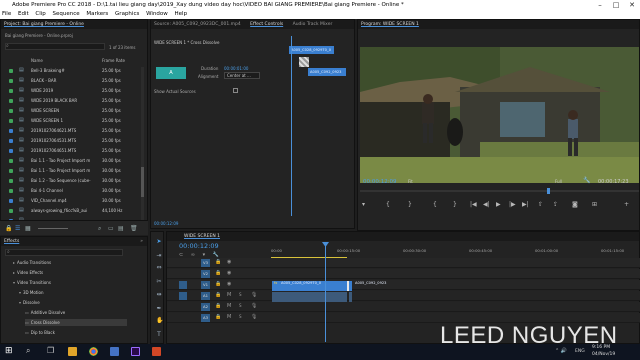 The height and width of the screenshot is (360, 640). I want to click on lift-icon: ⇧, so click(540, 204).